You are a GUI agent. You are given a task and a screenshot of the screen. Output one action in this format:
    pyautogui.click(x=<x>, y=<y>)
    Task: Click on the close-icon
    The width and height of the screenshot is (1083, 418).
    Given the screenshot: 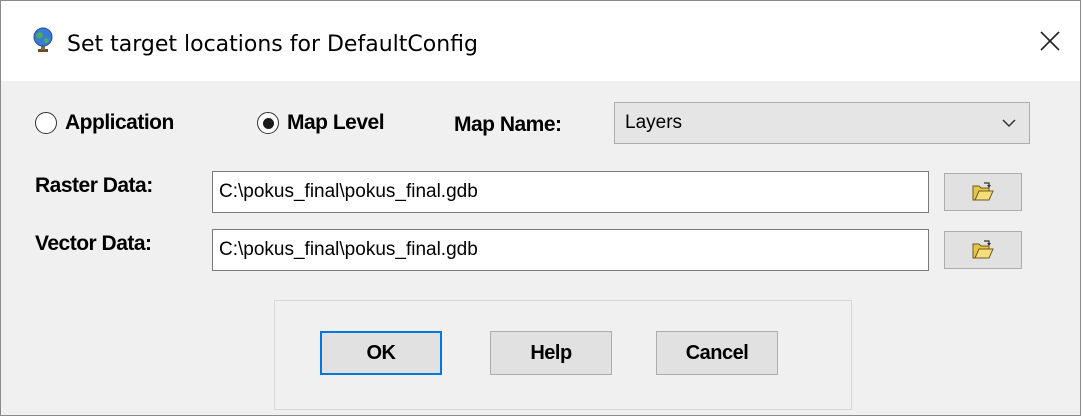 What is the action you would take?
    pyautogui.click(x=1050, y=41)
    